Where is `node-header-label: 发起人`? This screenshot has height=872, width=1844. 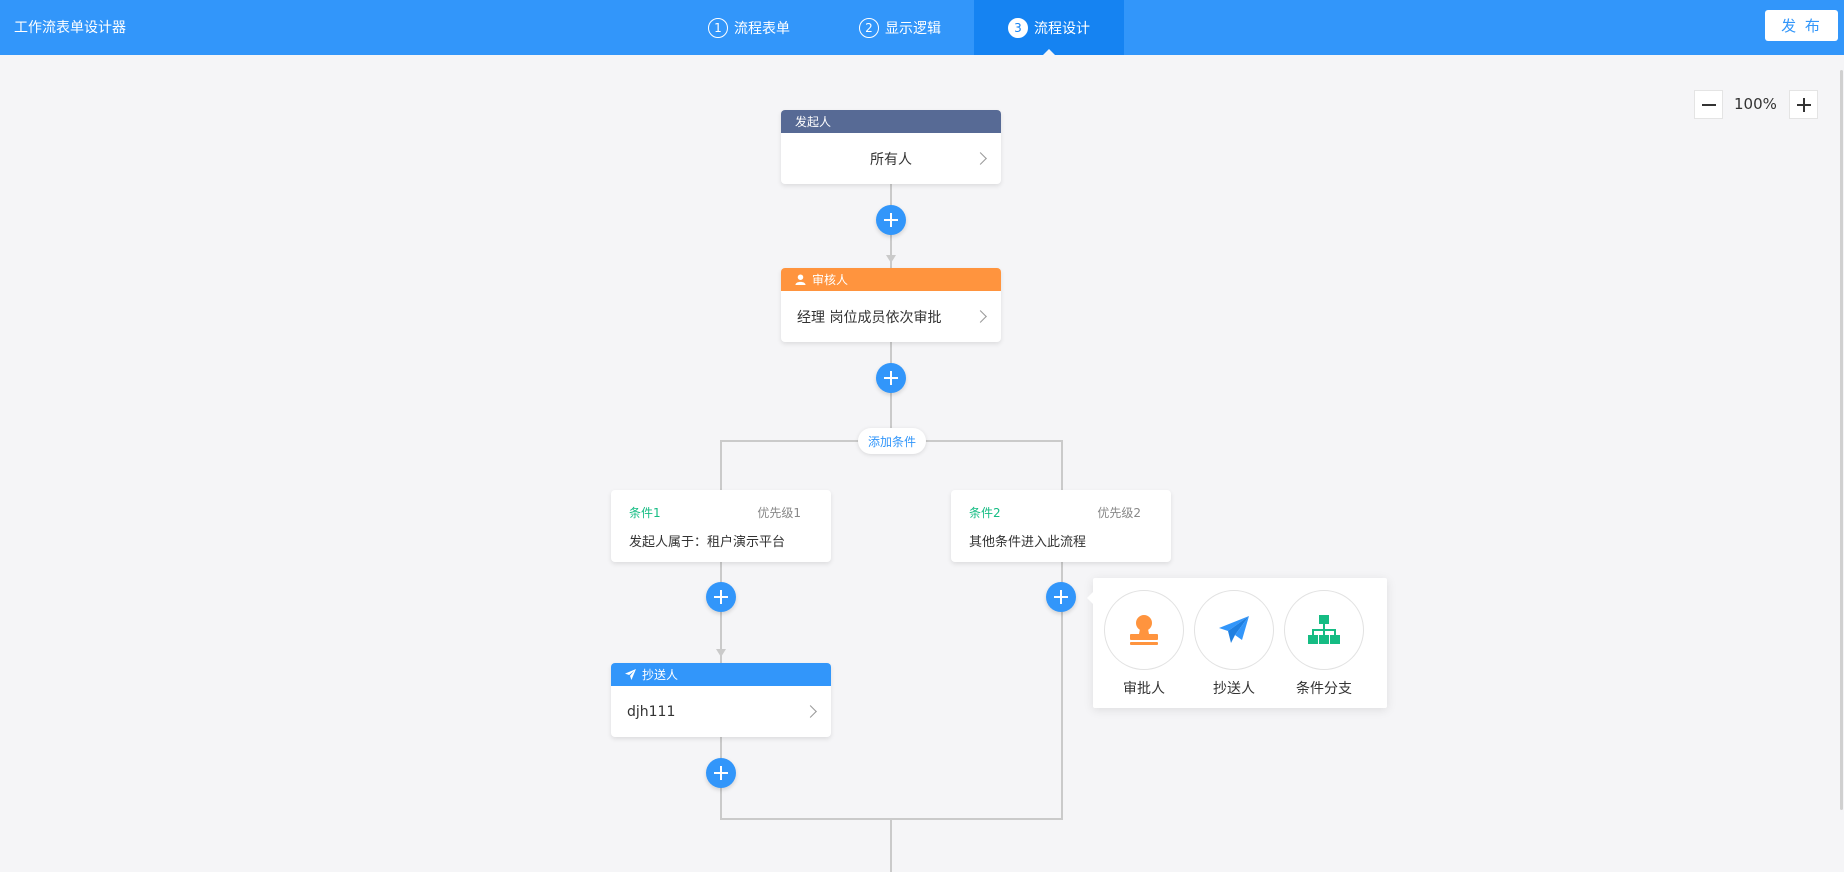 node-header-label: 发起人 is located at coordinates (813, 122).